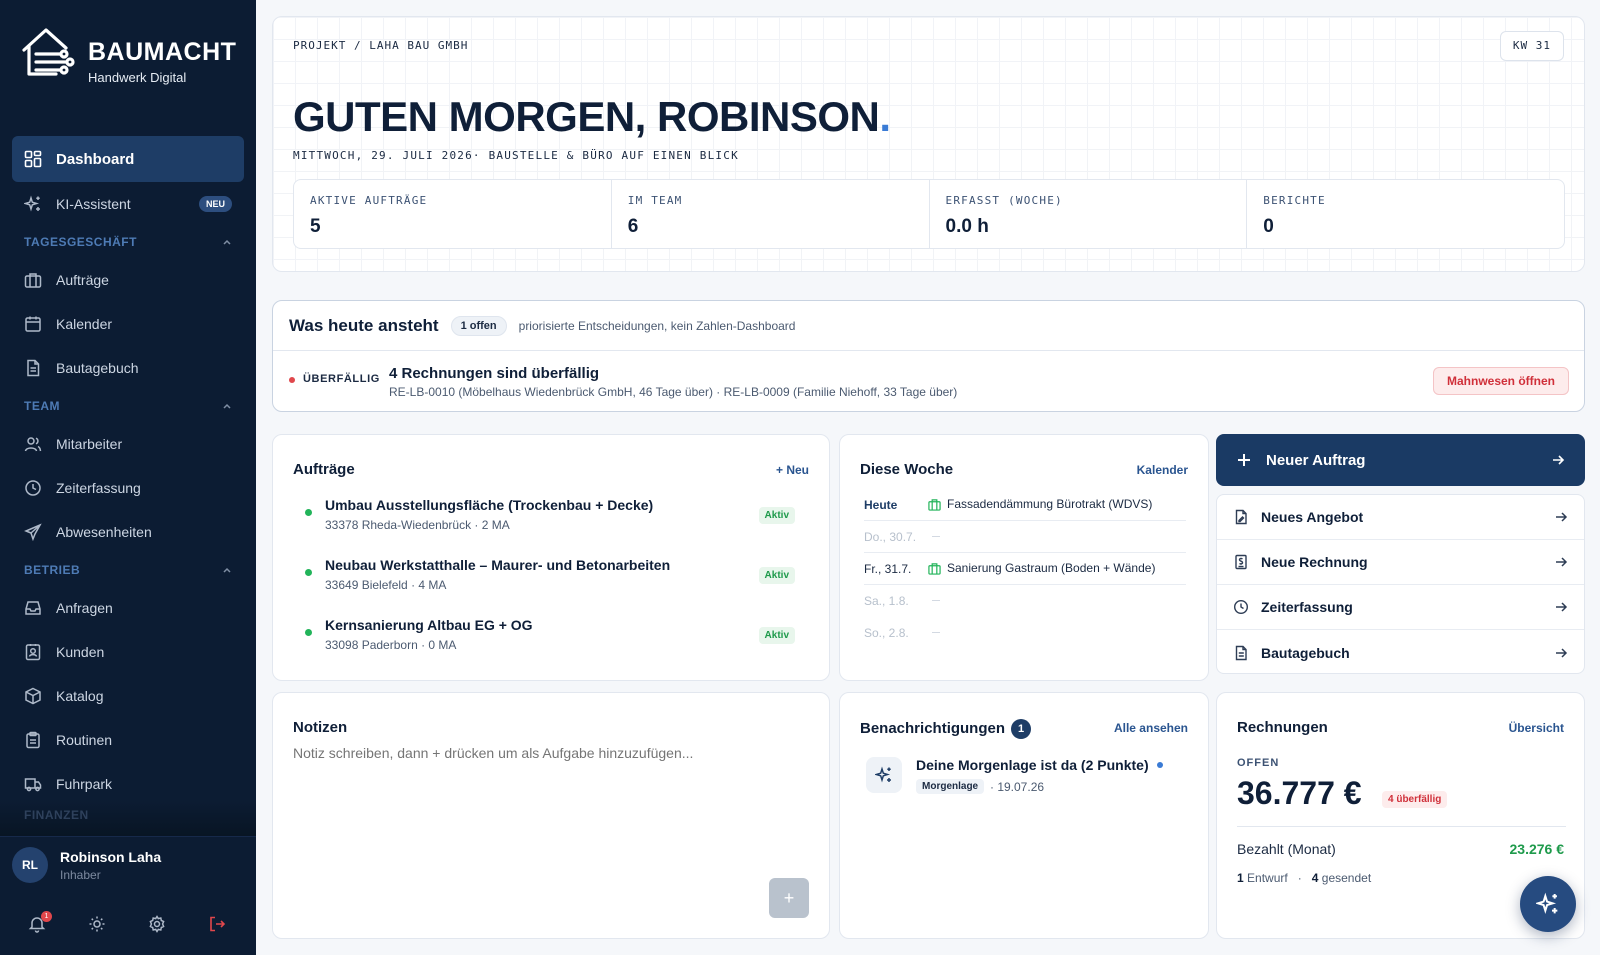  Describe the element at coordinates (215, 204) in the screenshot. I see `new-badge: NEU` at that location.